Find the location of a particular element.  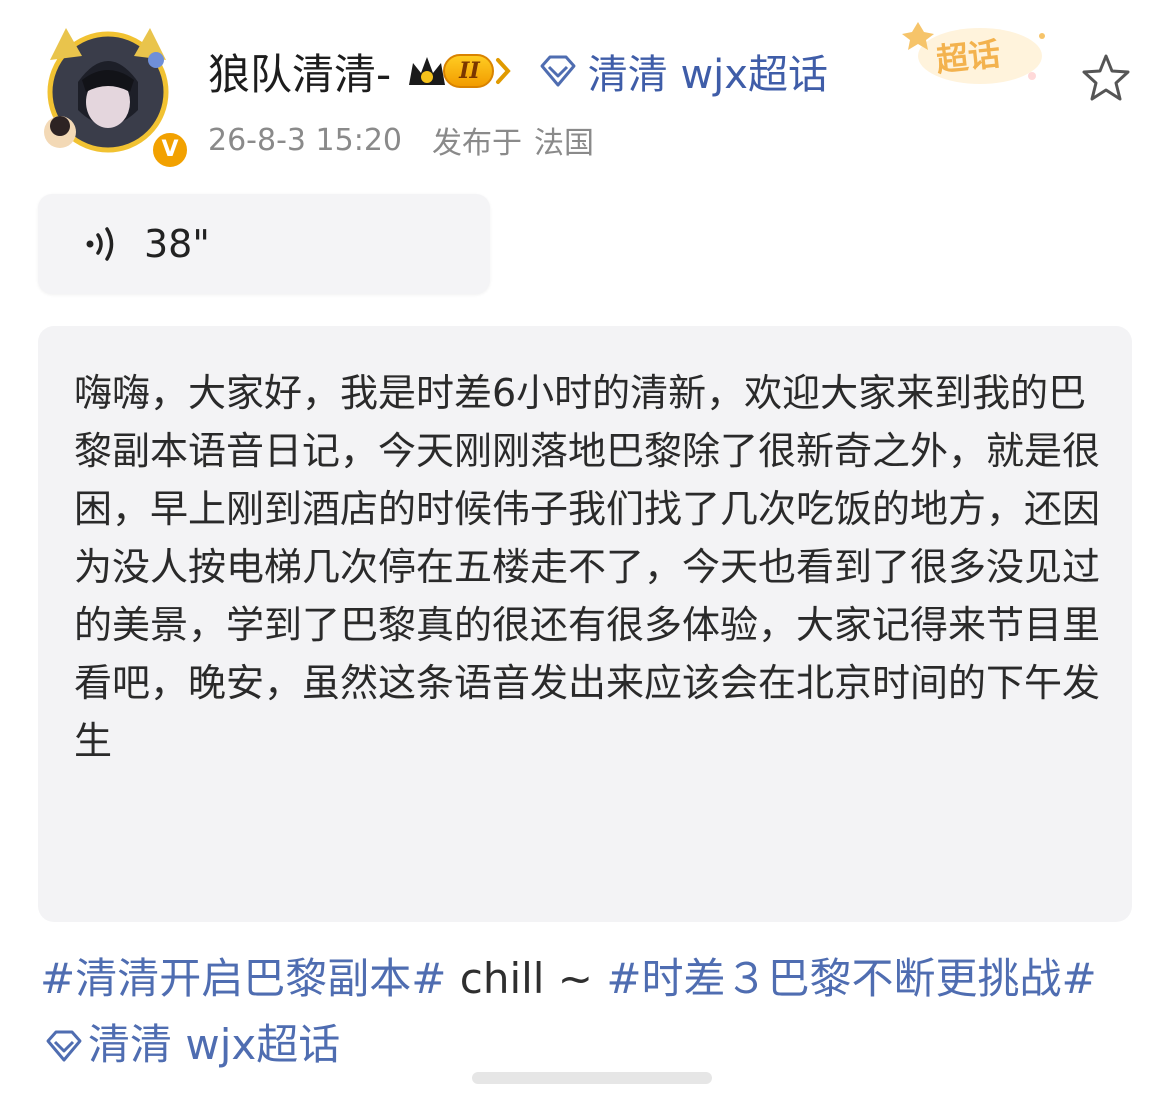

audio-wave-icon is located at coordinates (100, 244).